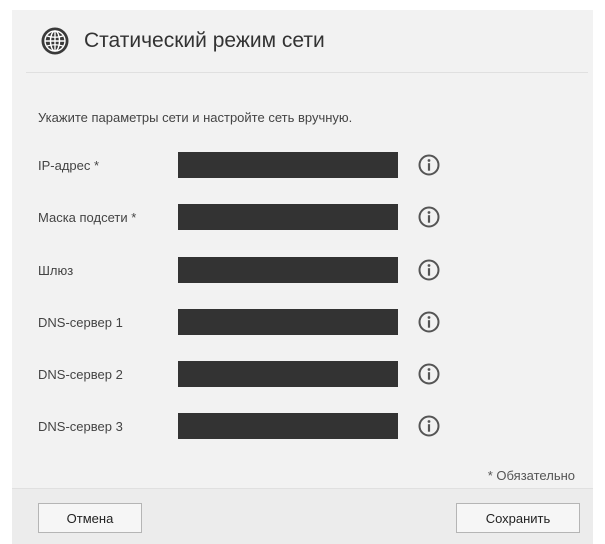  Describe the element at coordinates (55, 41) in the screenshot. I see `globe-icon` at that location.